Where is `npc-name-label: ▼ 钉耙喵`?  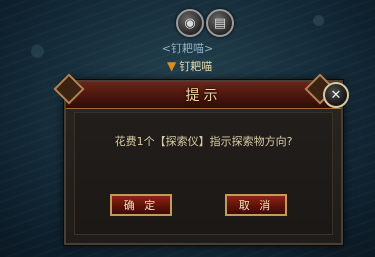 npc-name-label: ▼ 钉耙喵 is located at coordinates (189, 66).